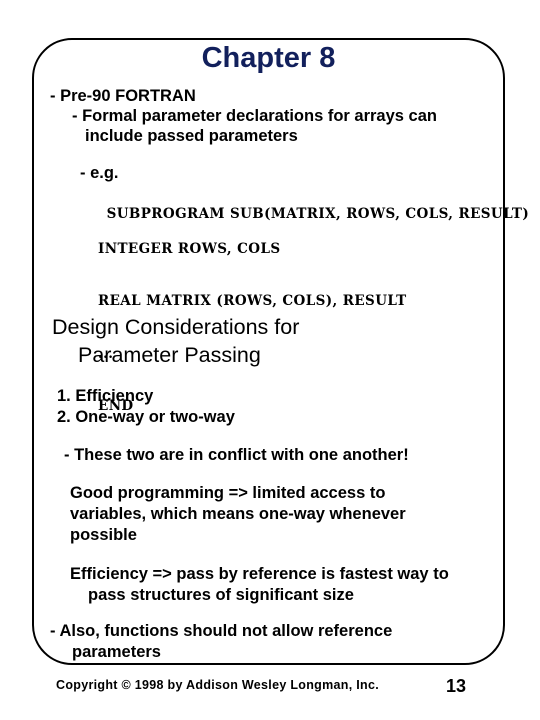  Describe the element at coordinates (146, 416) in the screenshot. I see `list-item: 2. One-way or two-way` at that location.